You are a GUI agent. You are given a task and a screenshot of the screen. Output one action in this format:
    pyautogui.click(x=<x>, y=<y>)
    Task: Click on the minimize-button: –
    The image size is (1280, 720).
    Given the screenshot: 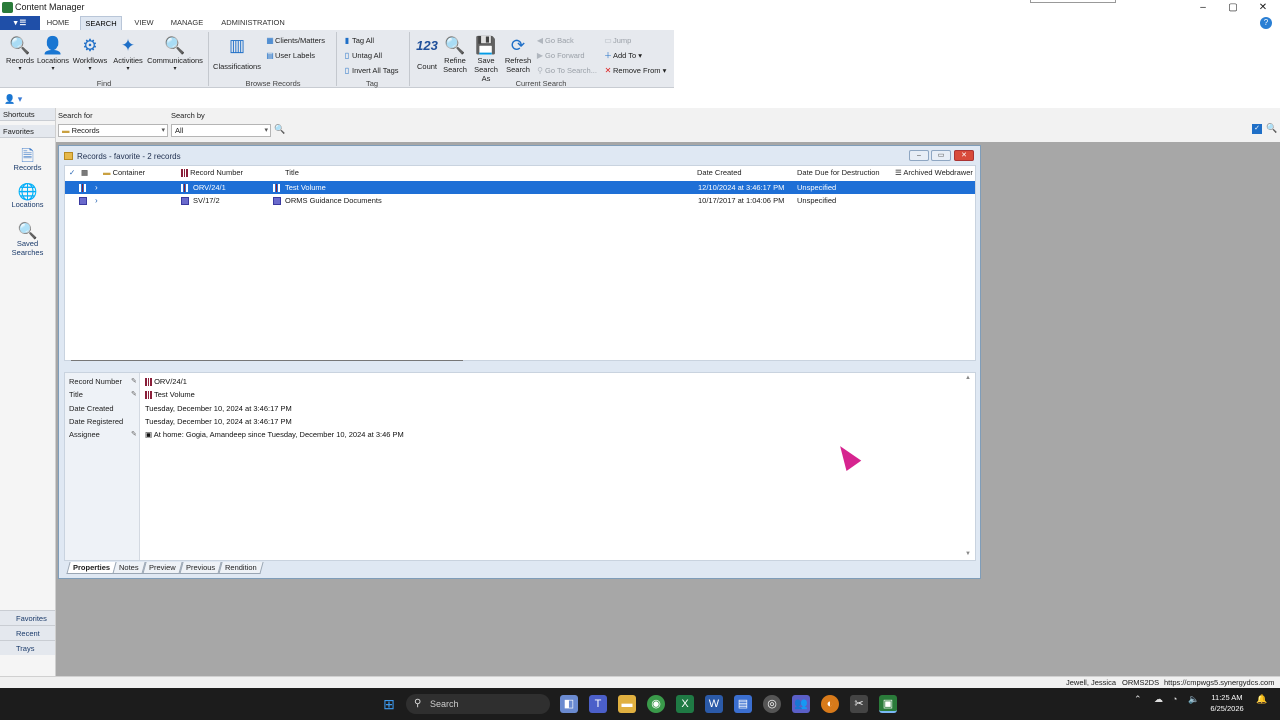 What is the action you would take?
    pyautogui.click(x=1203, y=8)
    